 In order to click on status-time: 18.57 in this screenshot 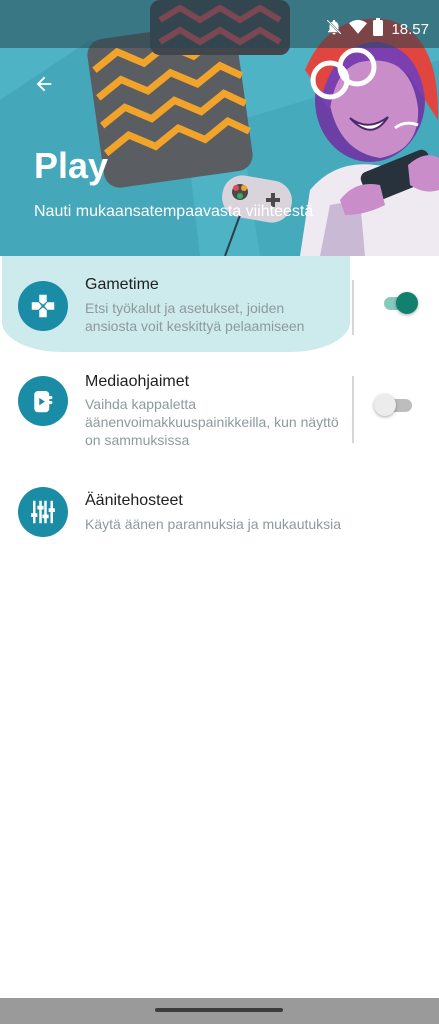, I will do `click(410, 29)`.